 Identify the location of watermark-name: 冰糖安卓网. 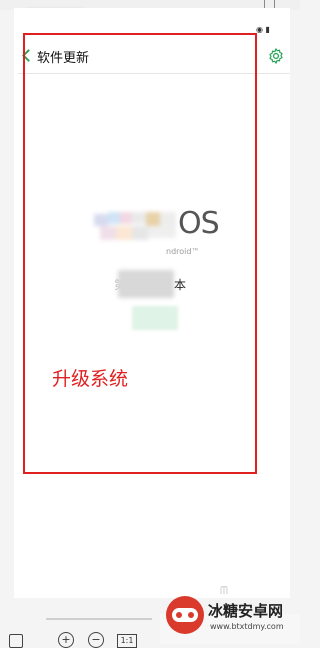
(246, 611).